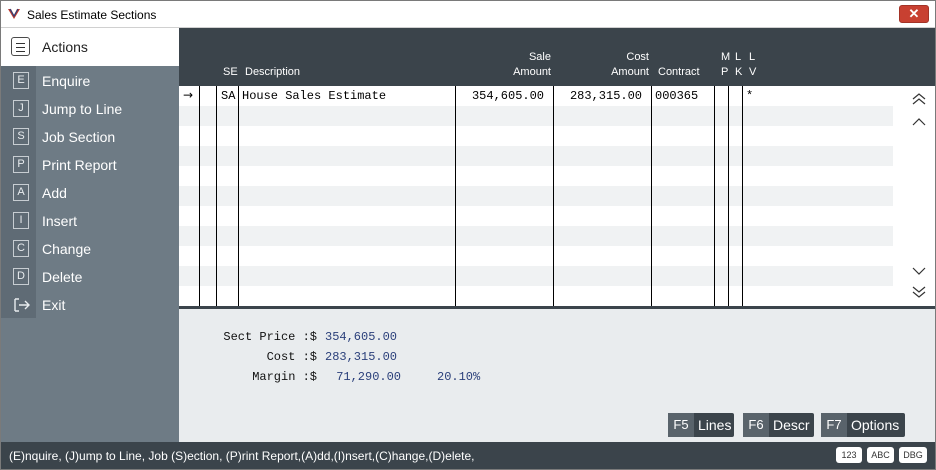 This screenshot has width=936, height=470. I want to click on column-header-cost-amount: Amount, so click(623, 72).